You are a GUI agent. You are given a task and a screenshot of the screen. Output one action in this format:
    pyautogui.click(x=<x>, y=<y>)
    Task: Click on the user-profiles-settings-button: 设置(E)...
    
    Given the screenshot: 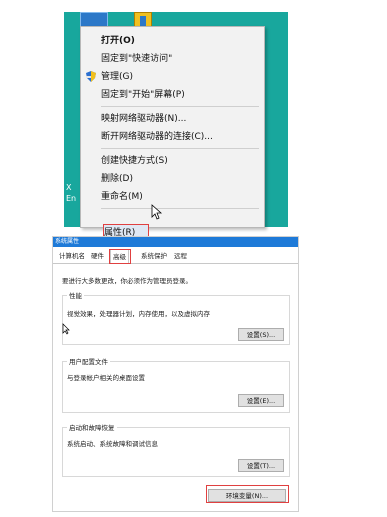 What is the action you would take?
    pyautogui.click(x=261, y=400)
    